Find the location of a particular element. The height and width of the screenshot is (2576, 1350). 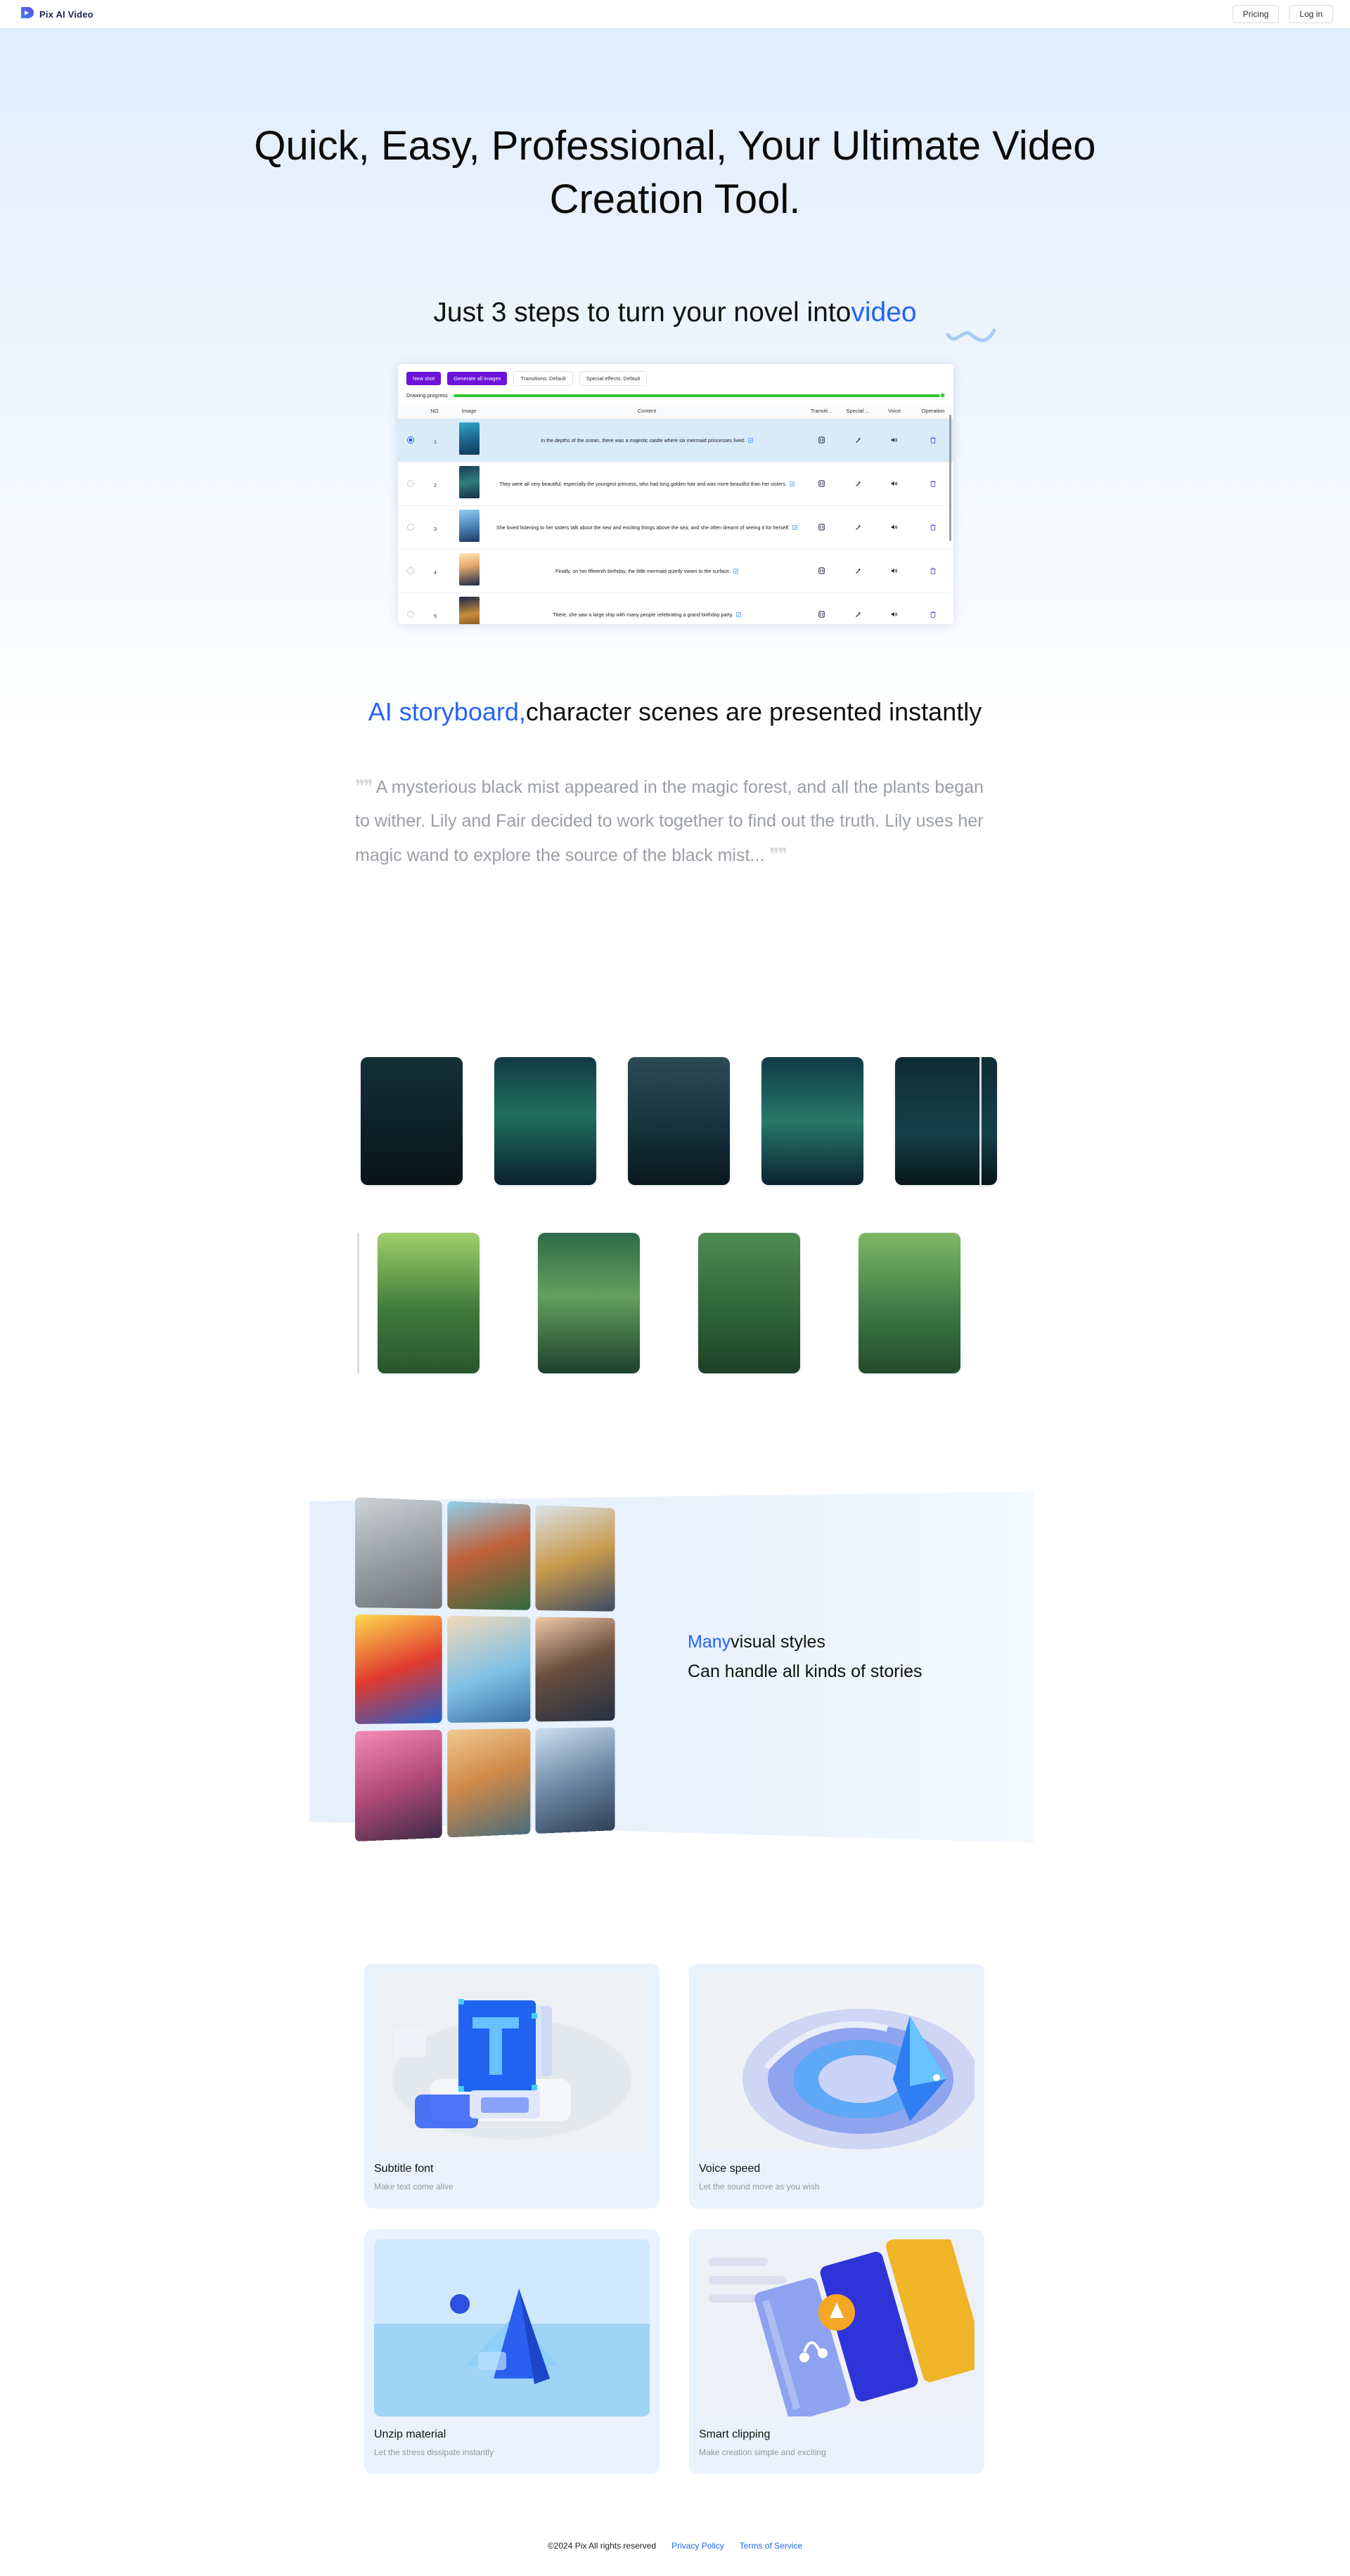

gallery-divider is located at coordinates (358, 1303).